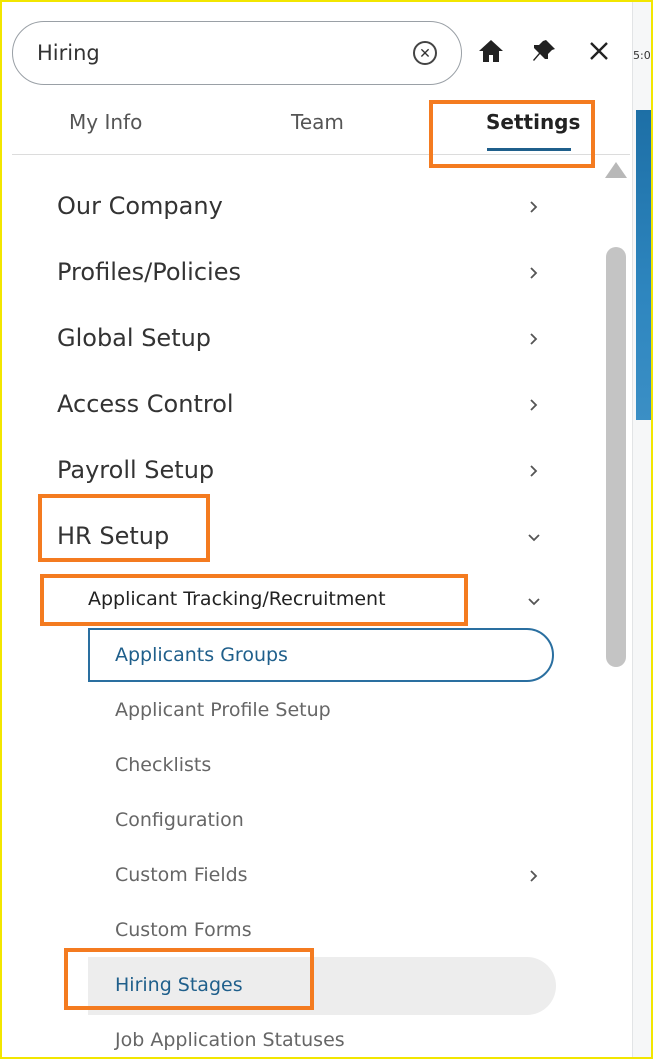 The width and height of the screenshot is (653, 1059). I want to click on menu-item-label: Payroll Setup, so click(136, 470).